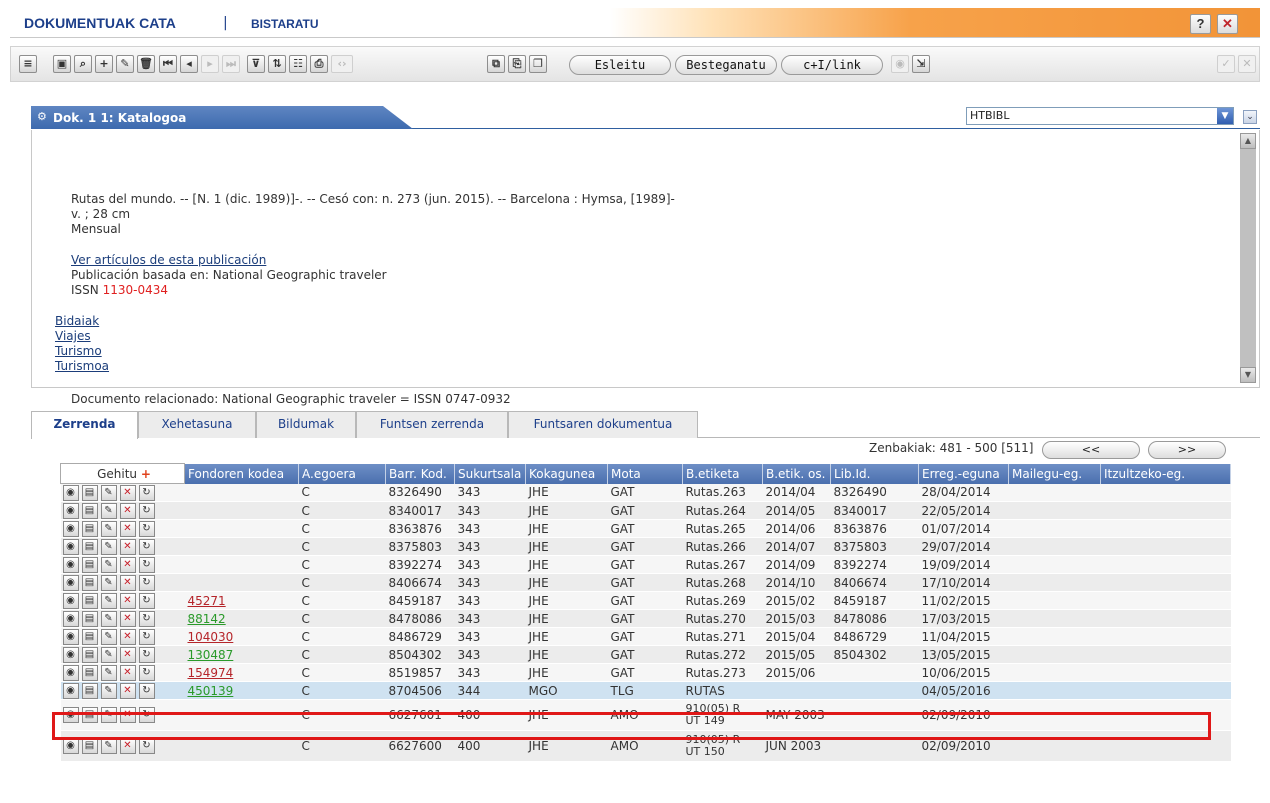 The image size is (1270, 803). What do you see at coordinates (1226, 64) in the screenshot?
I see `confirm-icon: ✓` at bounding box center [1226, 64].